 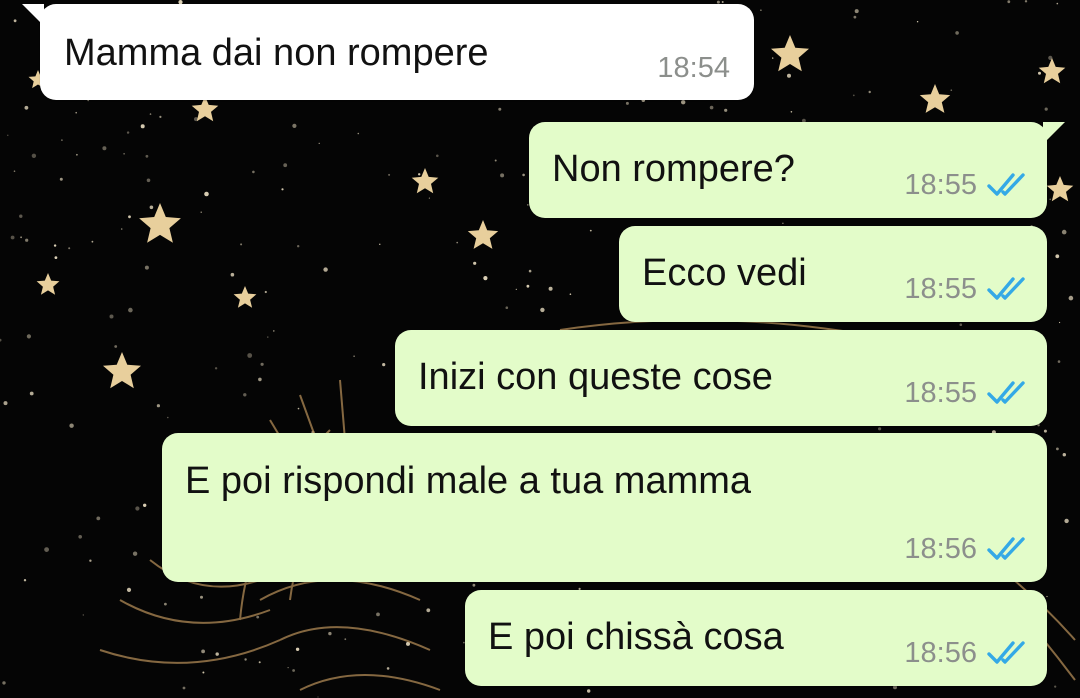 What do you see at coordinates (940, 393) in the screenshot?
I see `message-time: 18:55` at bounding box center [940, 393].